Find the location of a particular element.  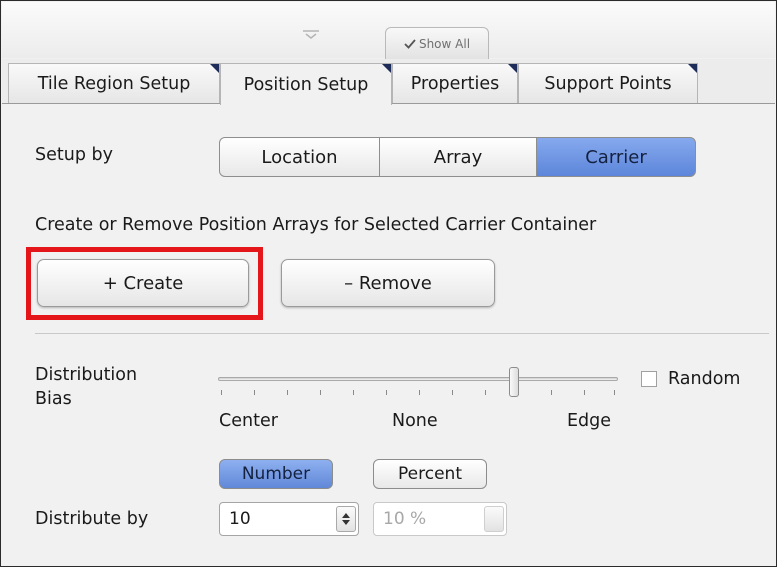

distribution-label: Distribution is located at coordinates (86, 375).